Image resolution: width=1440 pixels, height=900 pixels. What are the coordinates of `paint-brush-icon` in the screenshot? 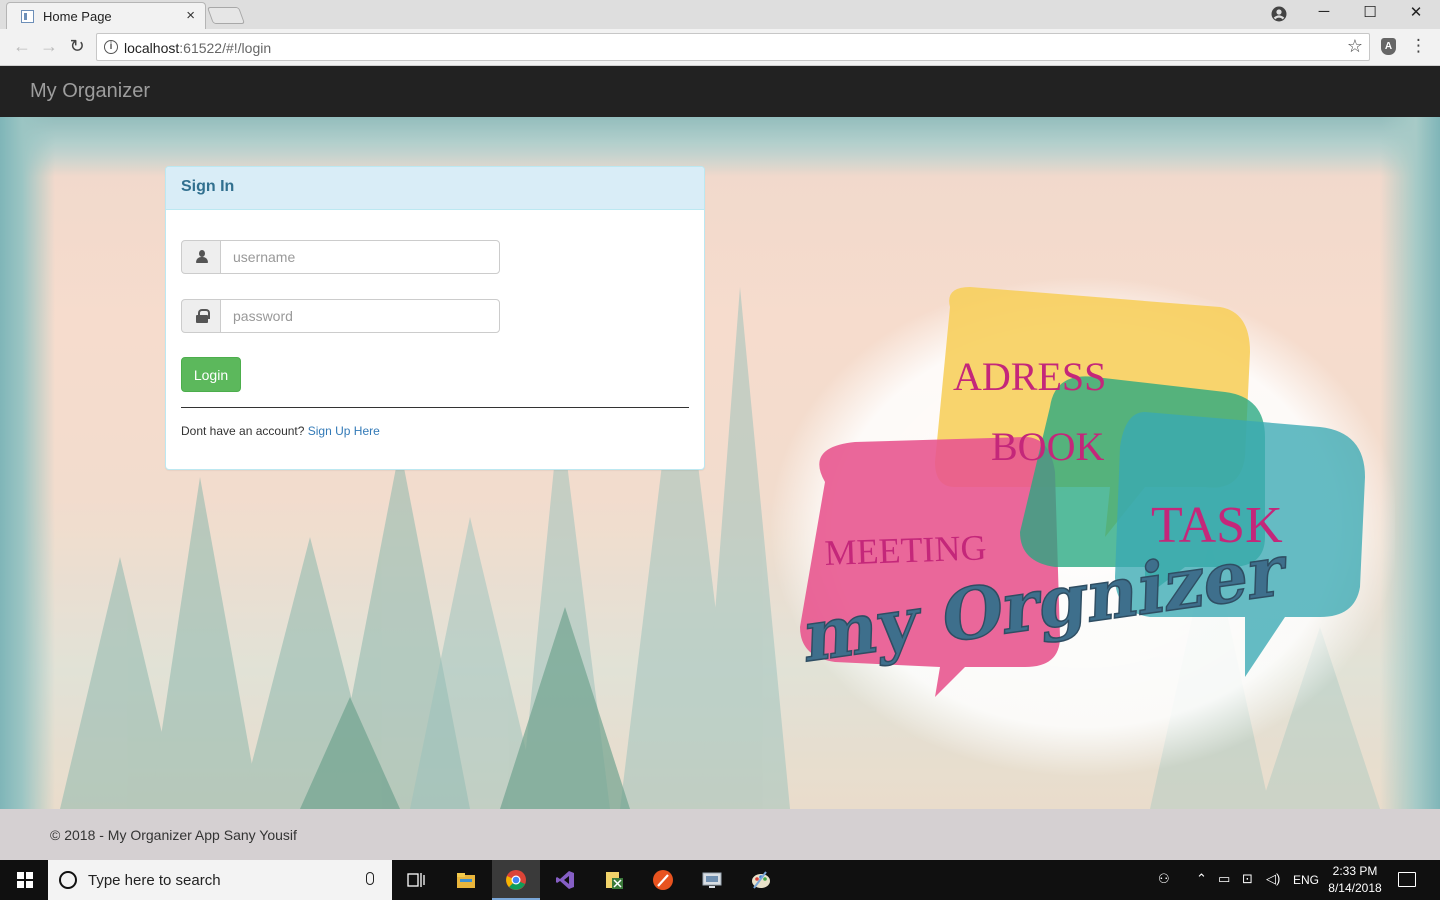 It's located at (663, 880).